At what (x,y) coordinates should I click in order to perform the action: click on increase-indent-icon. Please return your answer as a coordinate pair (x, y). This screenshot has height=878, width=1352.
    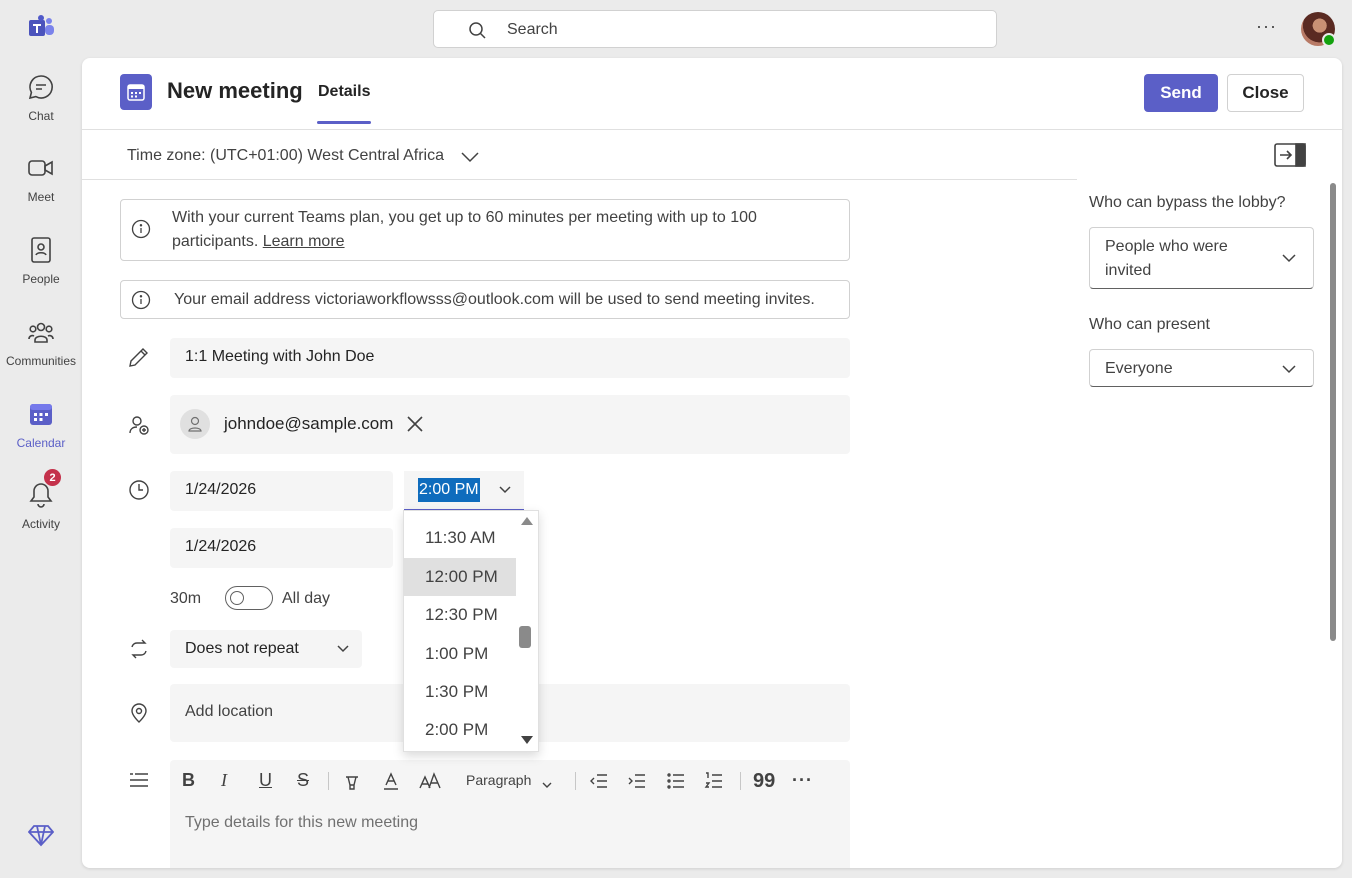
    Looking at the image, I should click on (637, 781).